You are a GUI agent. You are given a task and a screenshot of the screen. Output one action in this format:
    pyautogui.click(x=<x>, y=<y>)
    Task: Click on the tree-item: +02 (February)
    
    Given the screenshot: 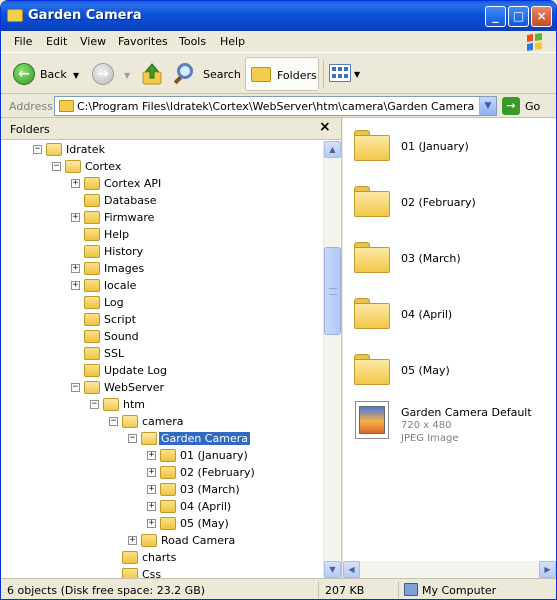 What is the action you would take?
    pyautogui.click(x=162, y=473)
    